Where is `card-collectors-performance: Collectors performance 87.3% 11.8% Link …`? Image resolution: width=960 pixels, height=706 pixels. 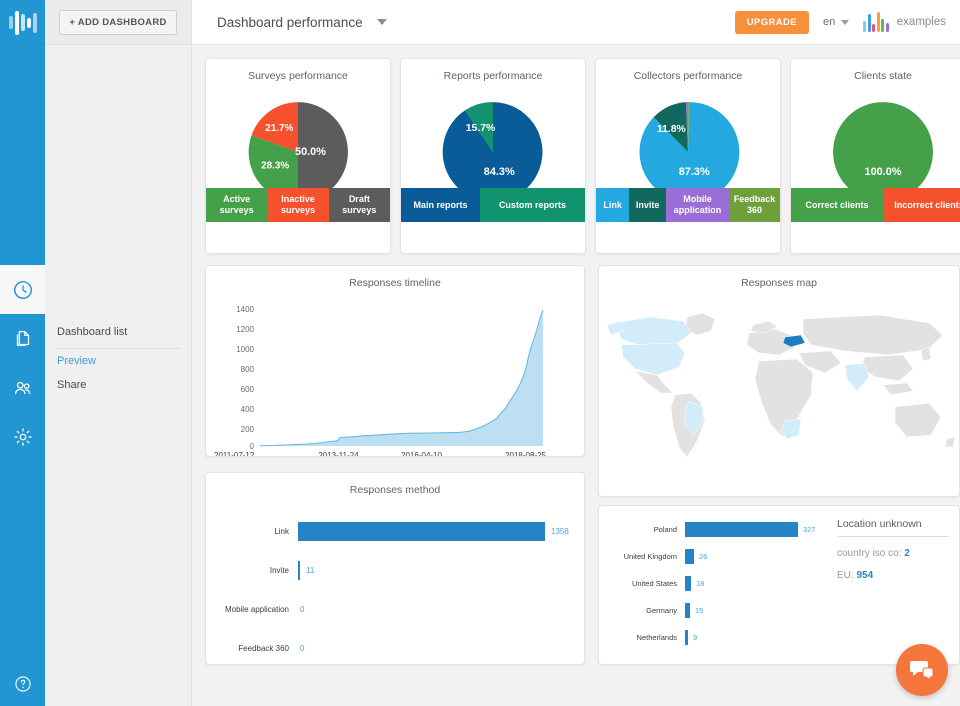 card-collectors-performance: Collectors performance 87.3% 11.8% Link … is located at coordinates (688, 156).